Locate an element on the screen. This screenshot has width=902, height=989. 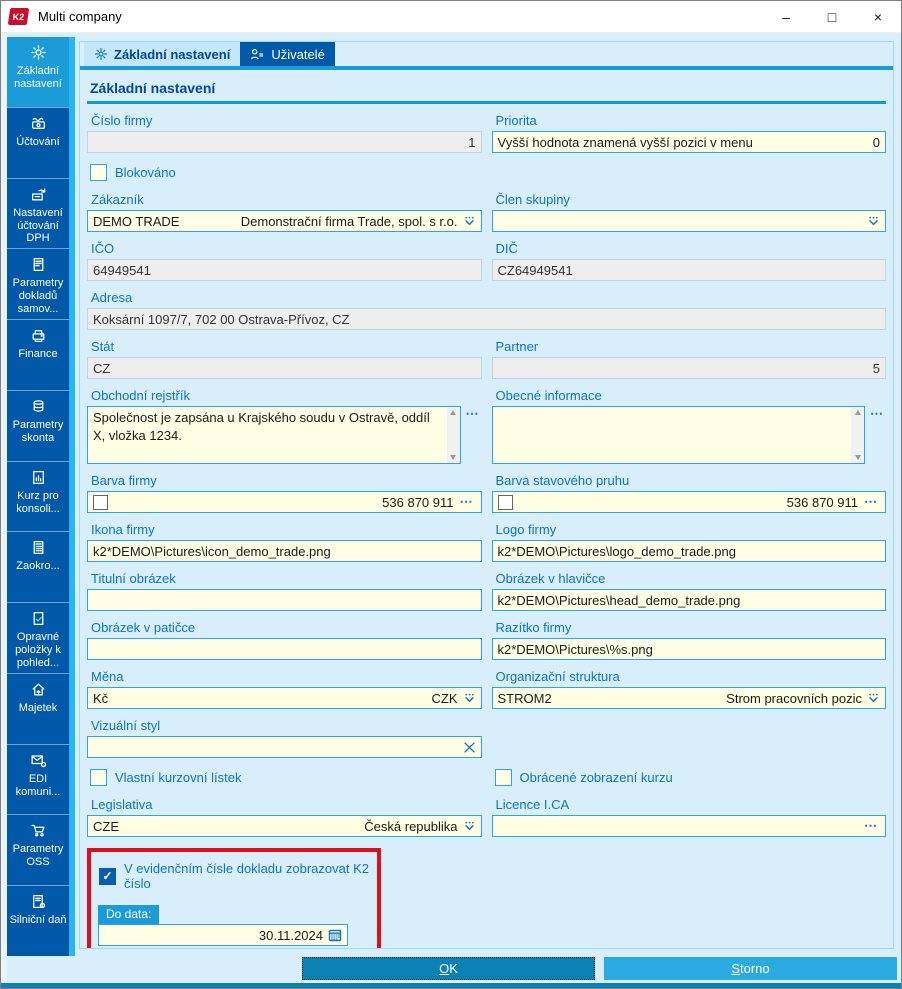
barva-stavoveho-pruhu-input: 536 870 911 ⋯ is located at coordinates (688, 502).